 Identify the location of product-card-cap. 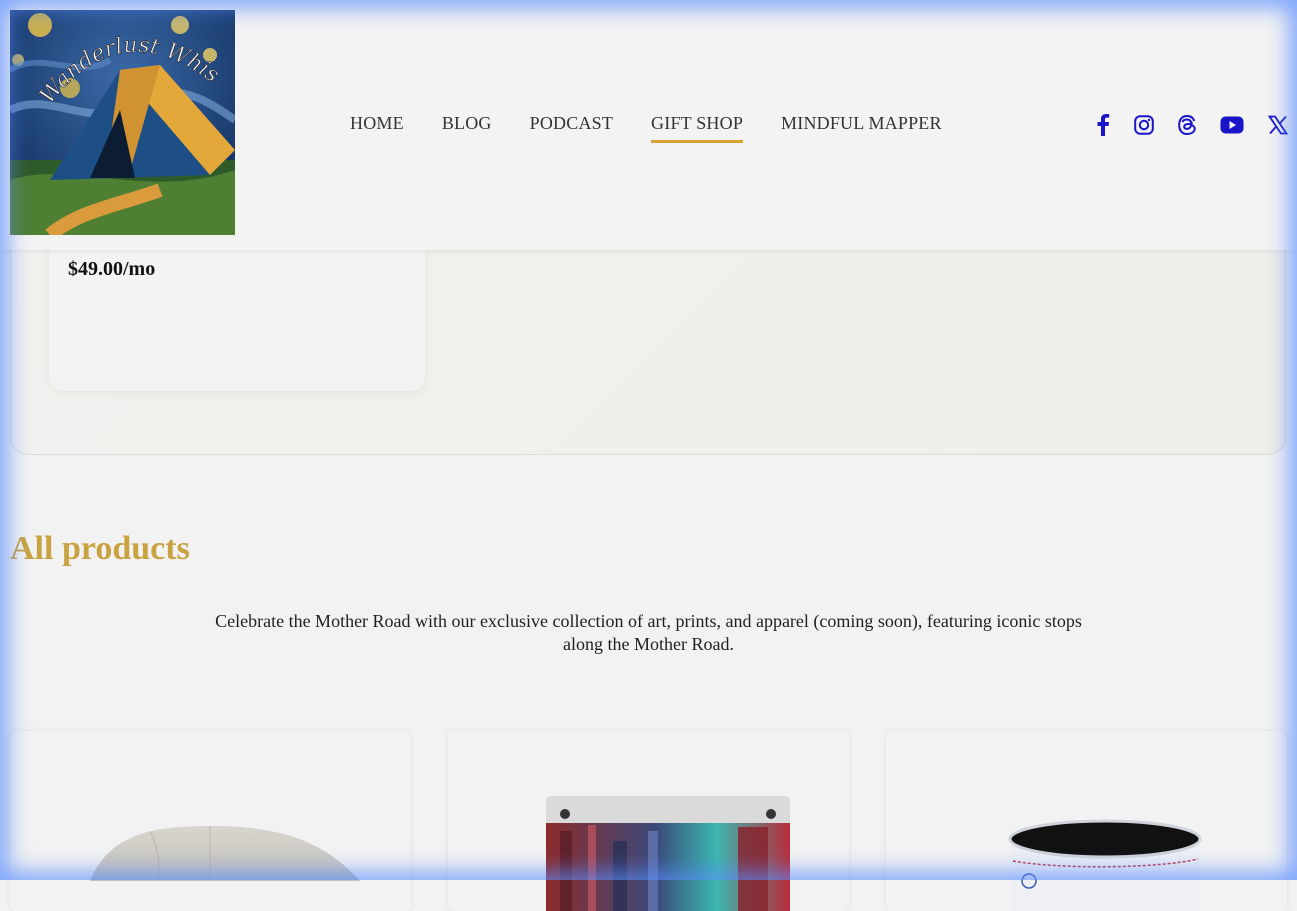
(210, 821).